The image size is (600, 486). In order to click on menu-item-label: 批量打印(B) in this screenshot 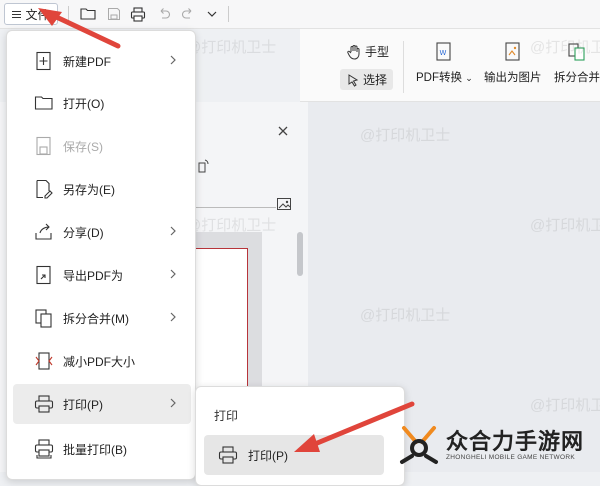, I will do `click(95, 449)`.